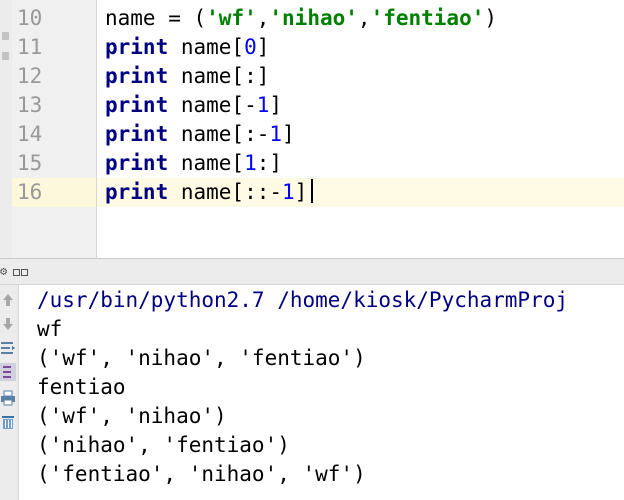 Image resolution: width=624 pixels, height=500 pixels. What do you see at coordinates (219, 76) in the screenshot?
I see `code-token: name[:]` at bounding box center [219, 76].